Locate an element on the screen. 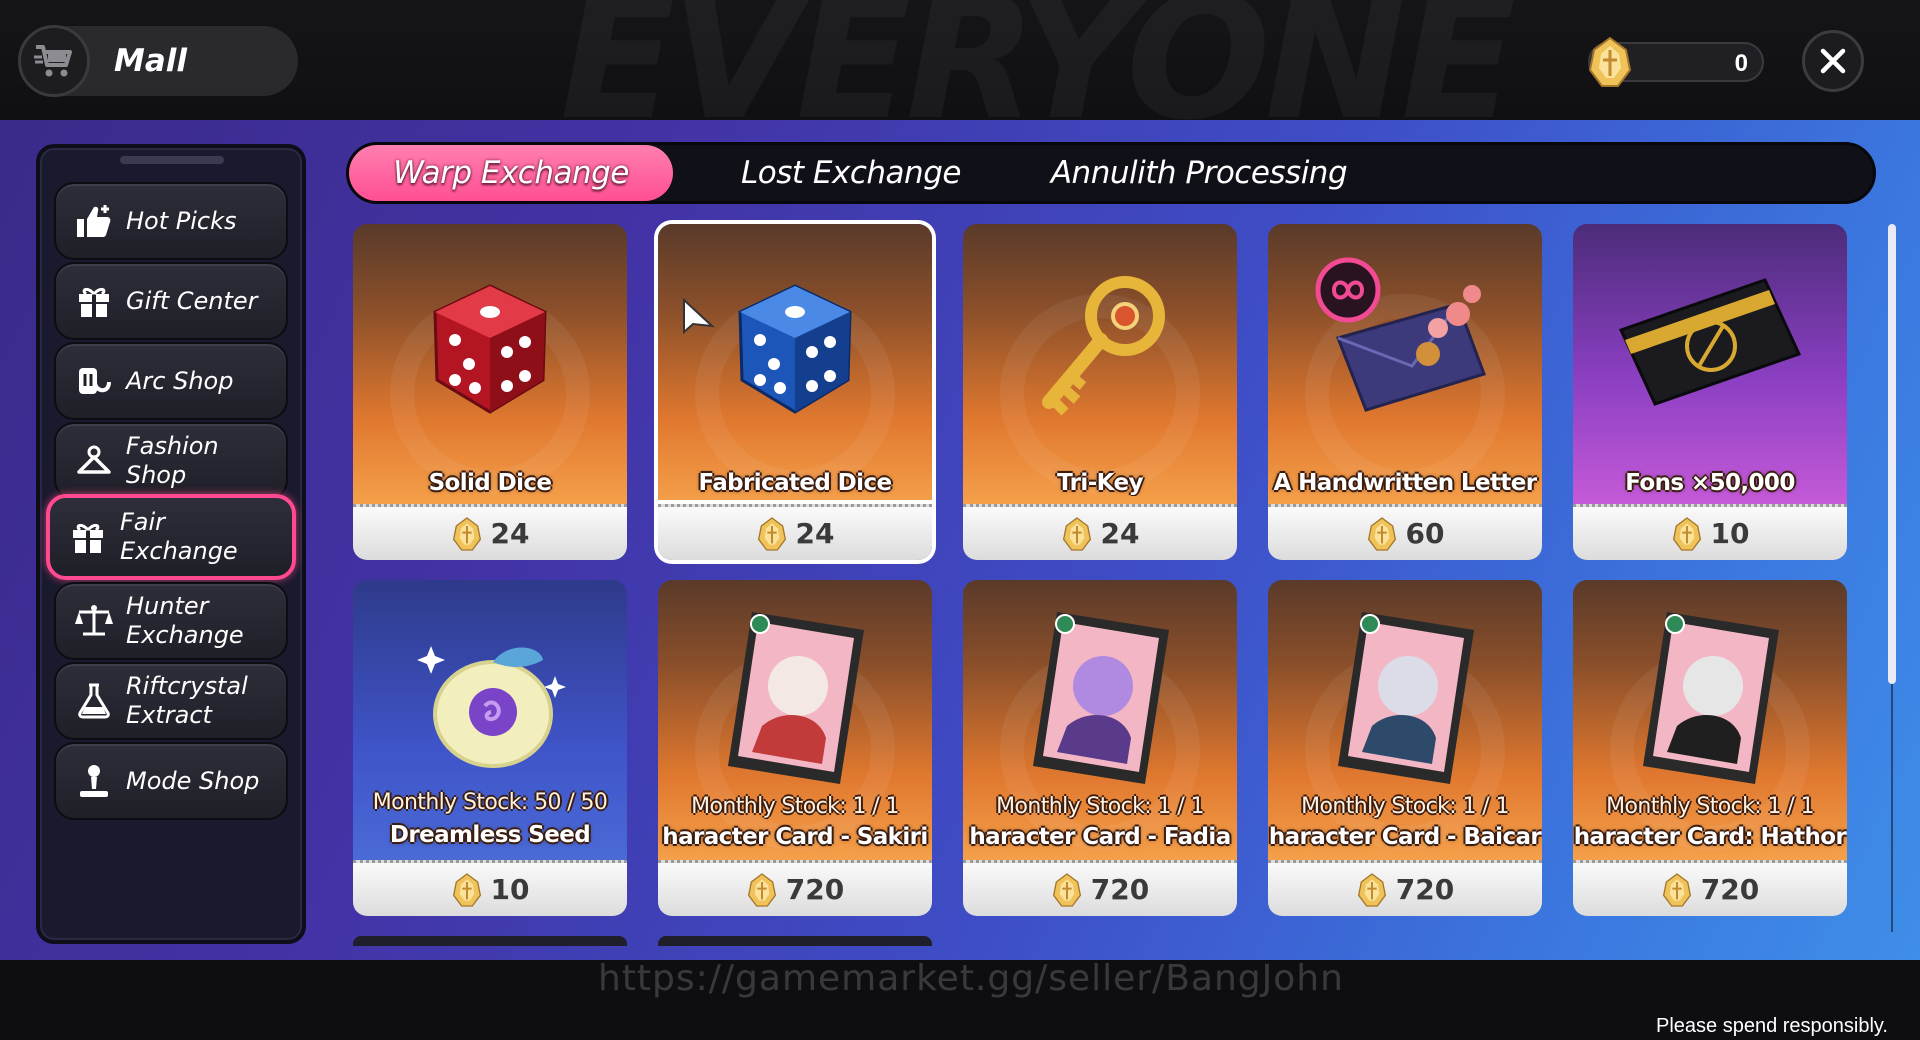  sidebar-item-riftcrystal-extract: Riftcrystal Extract is located at coordinates (171, 701).